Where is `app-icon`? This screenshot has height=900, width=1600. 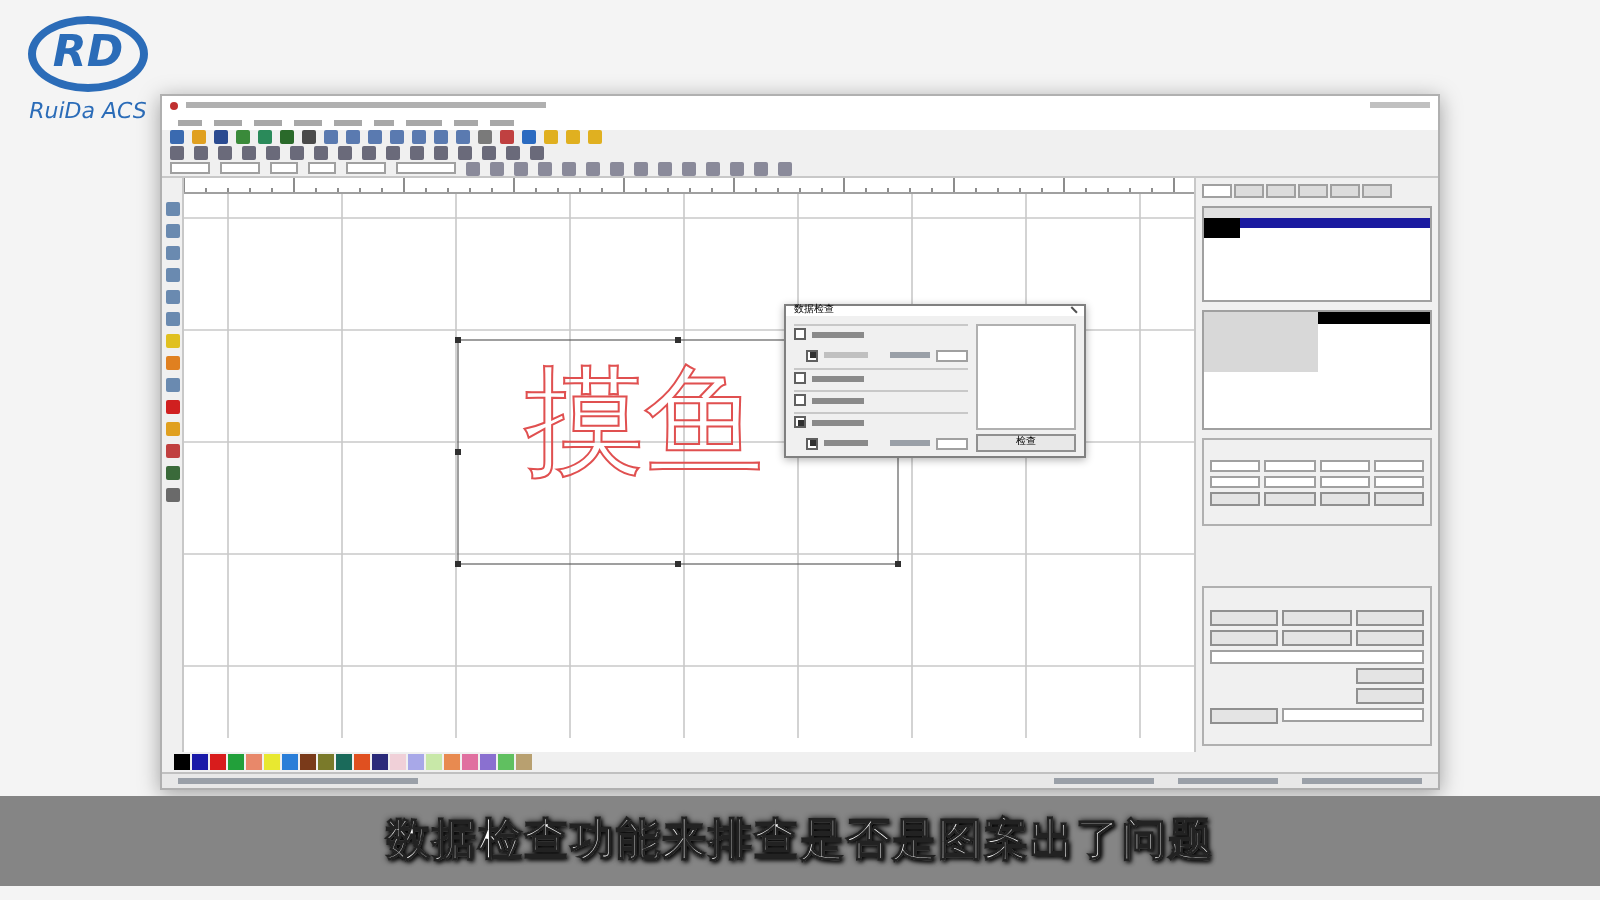 app-icon is located at coordinates (174, 105).